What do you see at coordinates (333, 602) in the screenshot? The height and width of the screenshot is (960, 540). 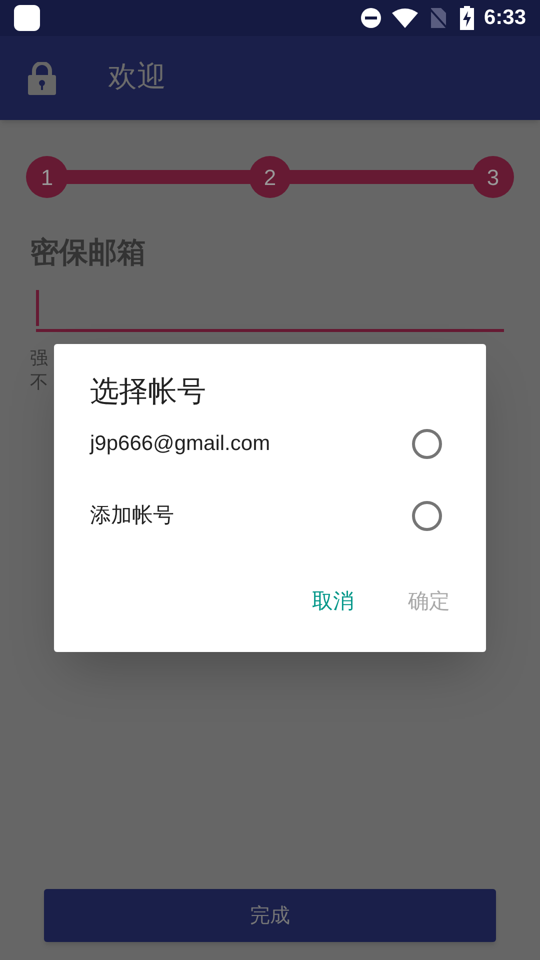 I see `dialog-action-button: 取消` at bounding box center [333, 602].